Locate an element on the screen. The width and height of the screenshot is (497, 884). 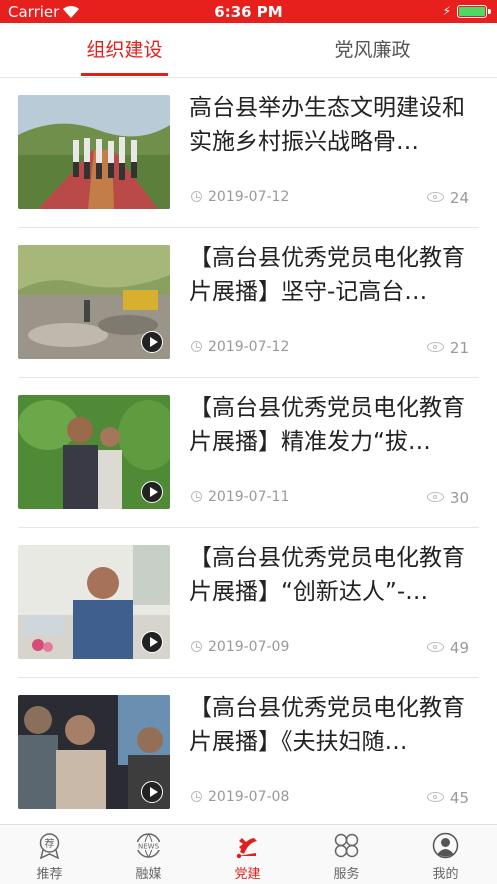
news-globe-icon: NEWS is located at coordinates (148, 845).